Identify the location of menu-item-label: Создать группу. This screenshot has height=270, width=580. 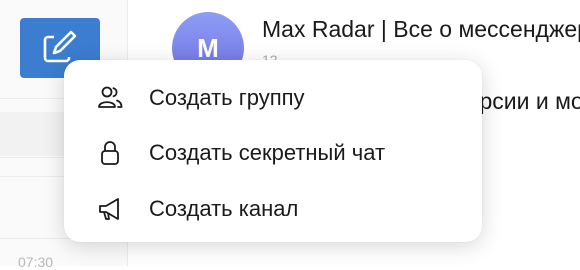
(227, 97).